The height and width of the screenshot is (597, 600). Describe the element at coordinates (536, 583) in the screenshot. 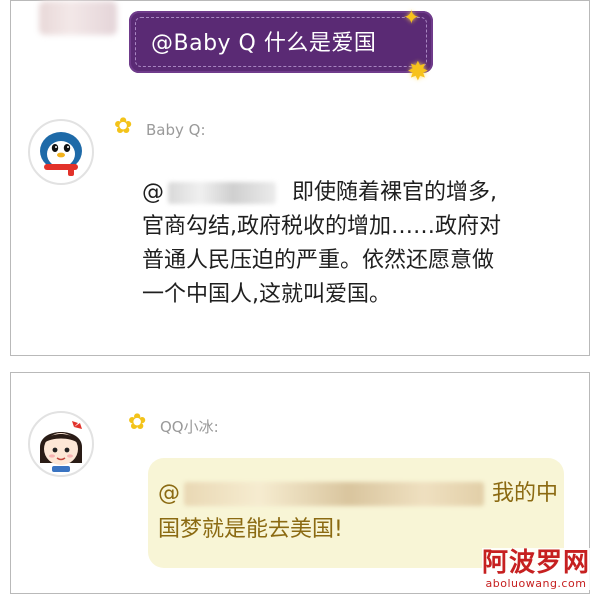

I see `watermark-site-url: aboluowang.com` at that location.